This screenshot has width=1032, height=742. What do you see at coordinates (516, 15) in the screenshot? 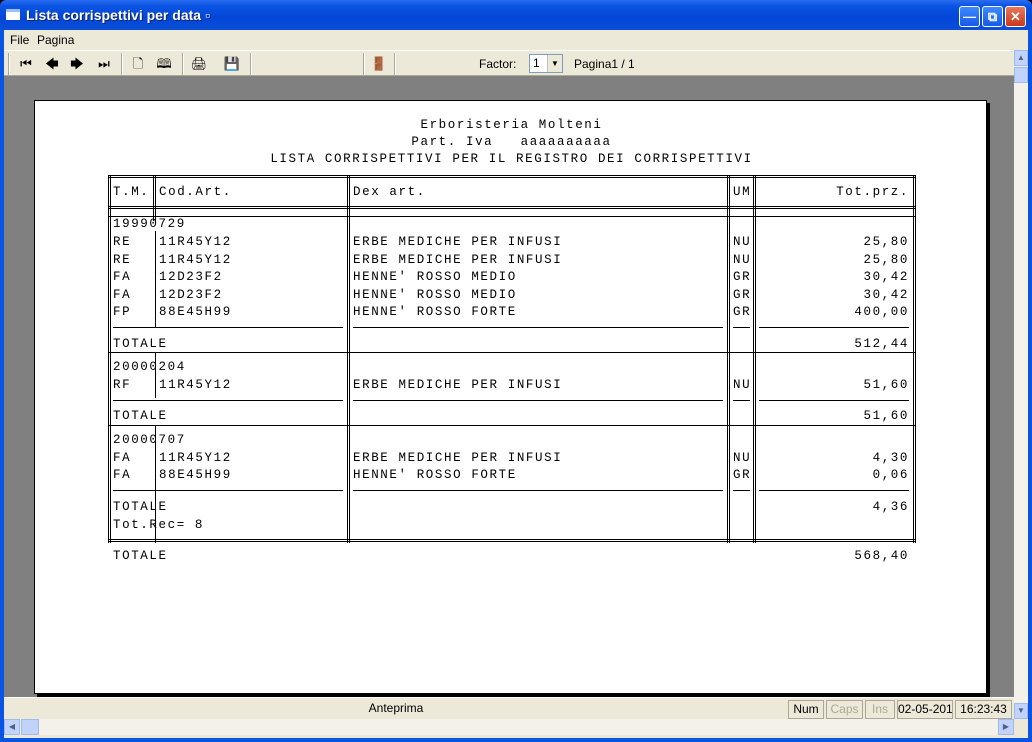
I see `title-bar: Lista corrispettivi per data ▫ ― ⧉ ✕` at bounding box center [516, 15].